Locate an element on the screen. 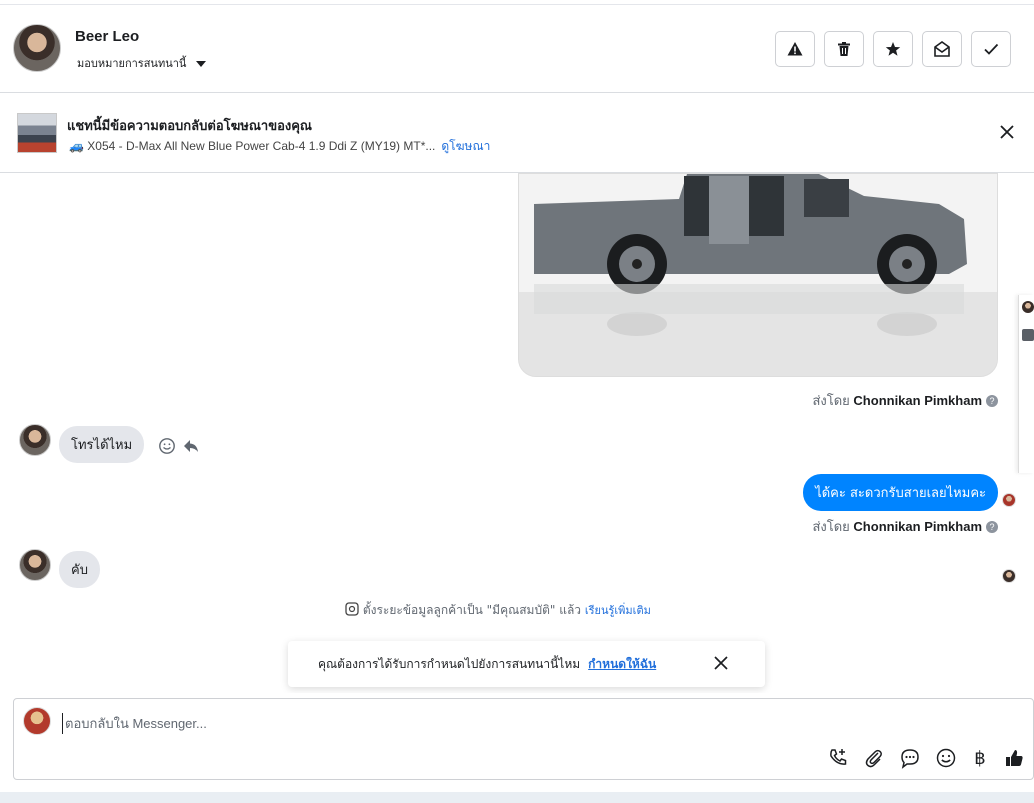  delete-button is located at coordinates (844, 49).